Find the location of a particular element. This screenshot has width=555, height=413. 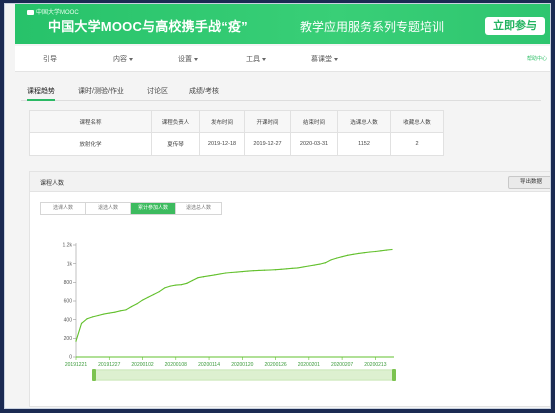

y-tick-label: 0 is located at coordinates (70, 358).